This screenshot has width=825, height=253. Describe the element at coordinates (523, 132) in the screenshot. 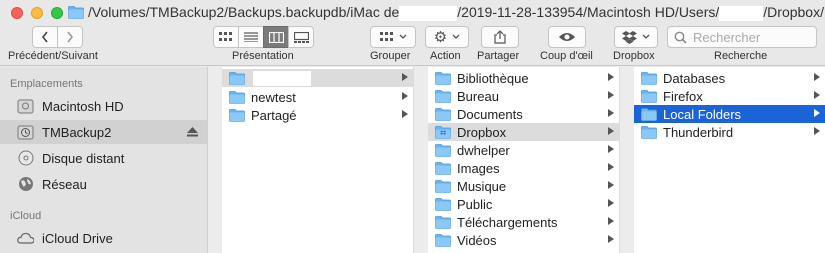

I see `list-item-dropbox: Dropbox` at that location.